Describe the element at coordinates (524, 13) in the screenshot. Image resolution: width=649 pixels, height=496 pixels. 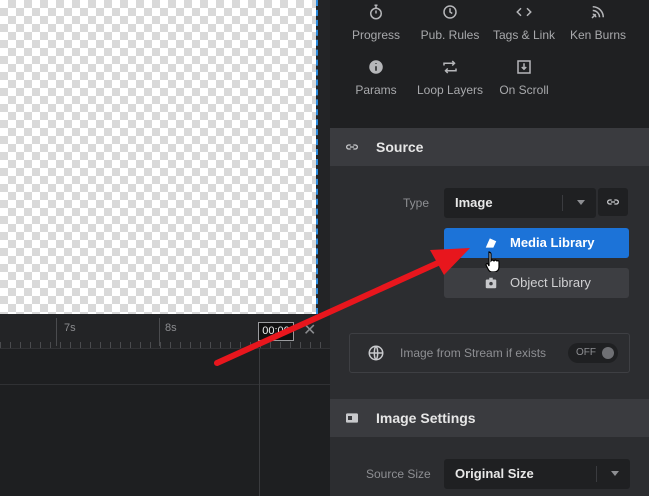
I see `code-icon` at that location.